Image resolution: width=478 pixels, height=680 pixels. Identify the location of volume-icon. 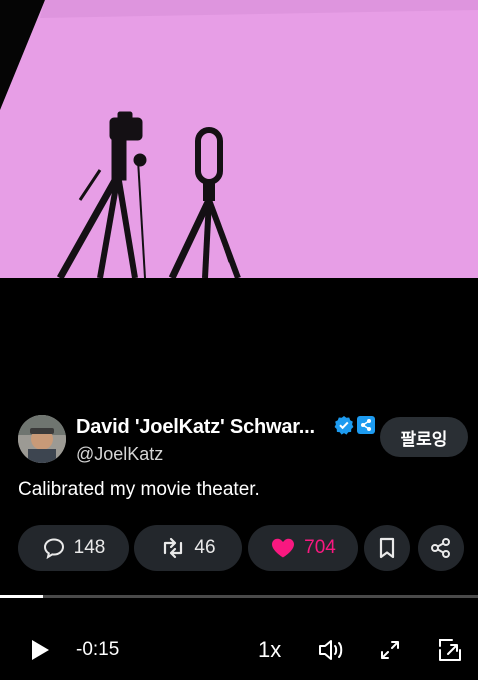
(331, 650).